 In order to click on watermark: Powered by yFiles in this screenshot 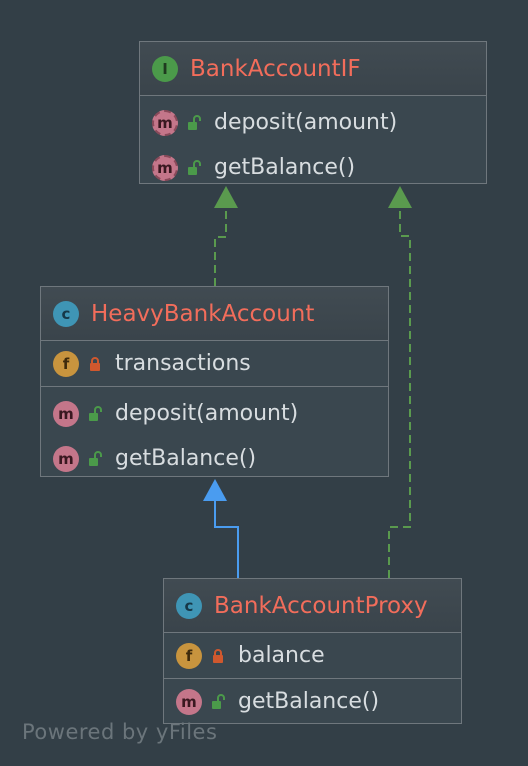, I will do `click(120, 732)`.